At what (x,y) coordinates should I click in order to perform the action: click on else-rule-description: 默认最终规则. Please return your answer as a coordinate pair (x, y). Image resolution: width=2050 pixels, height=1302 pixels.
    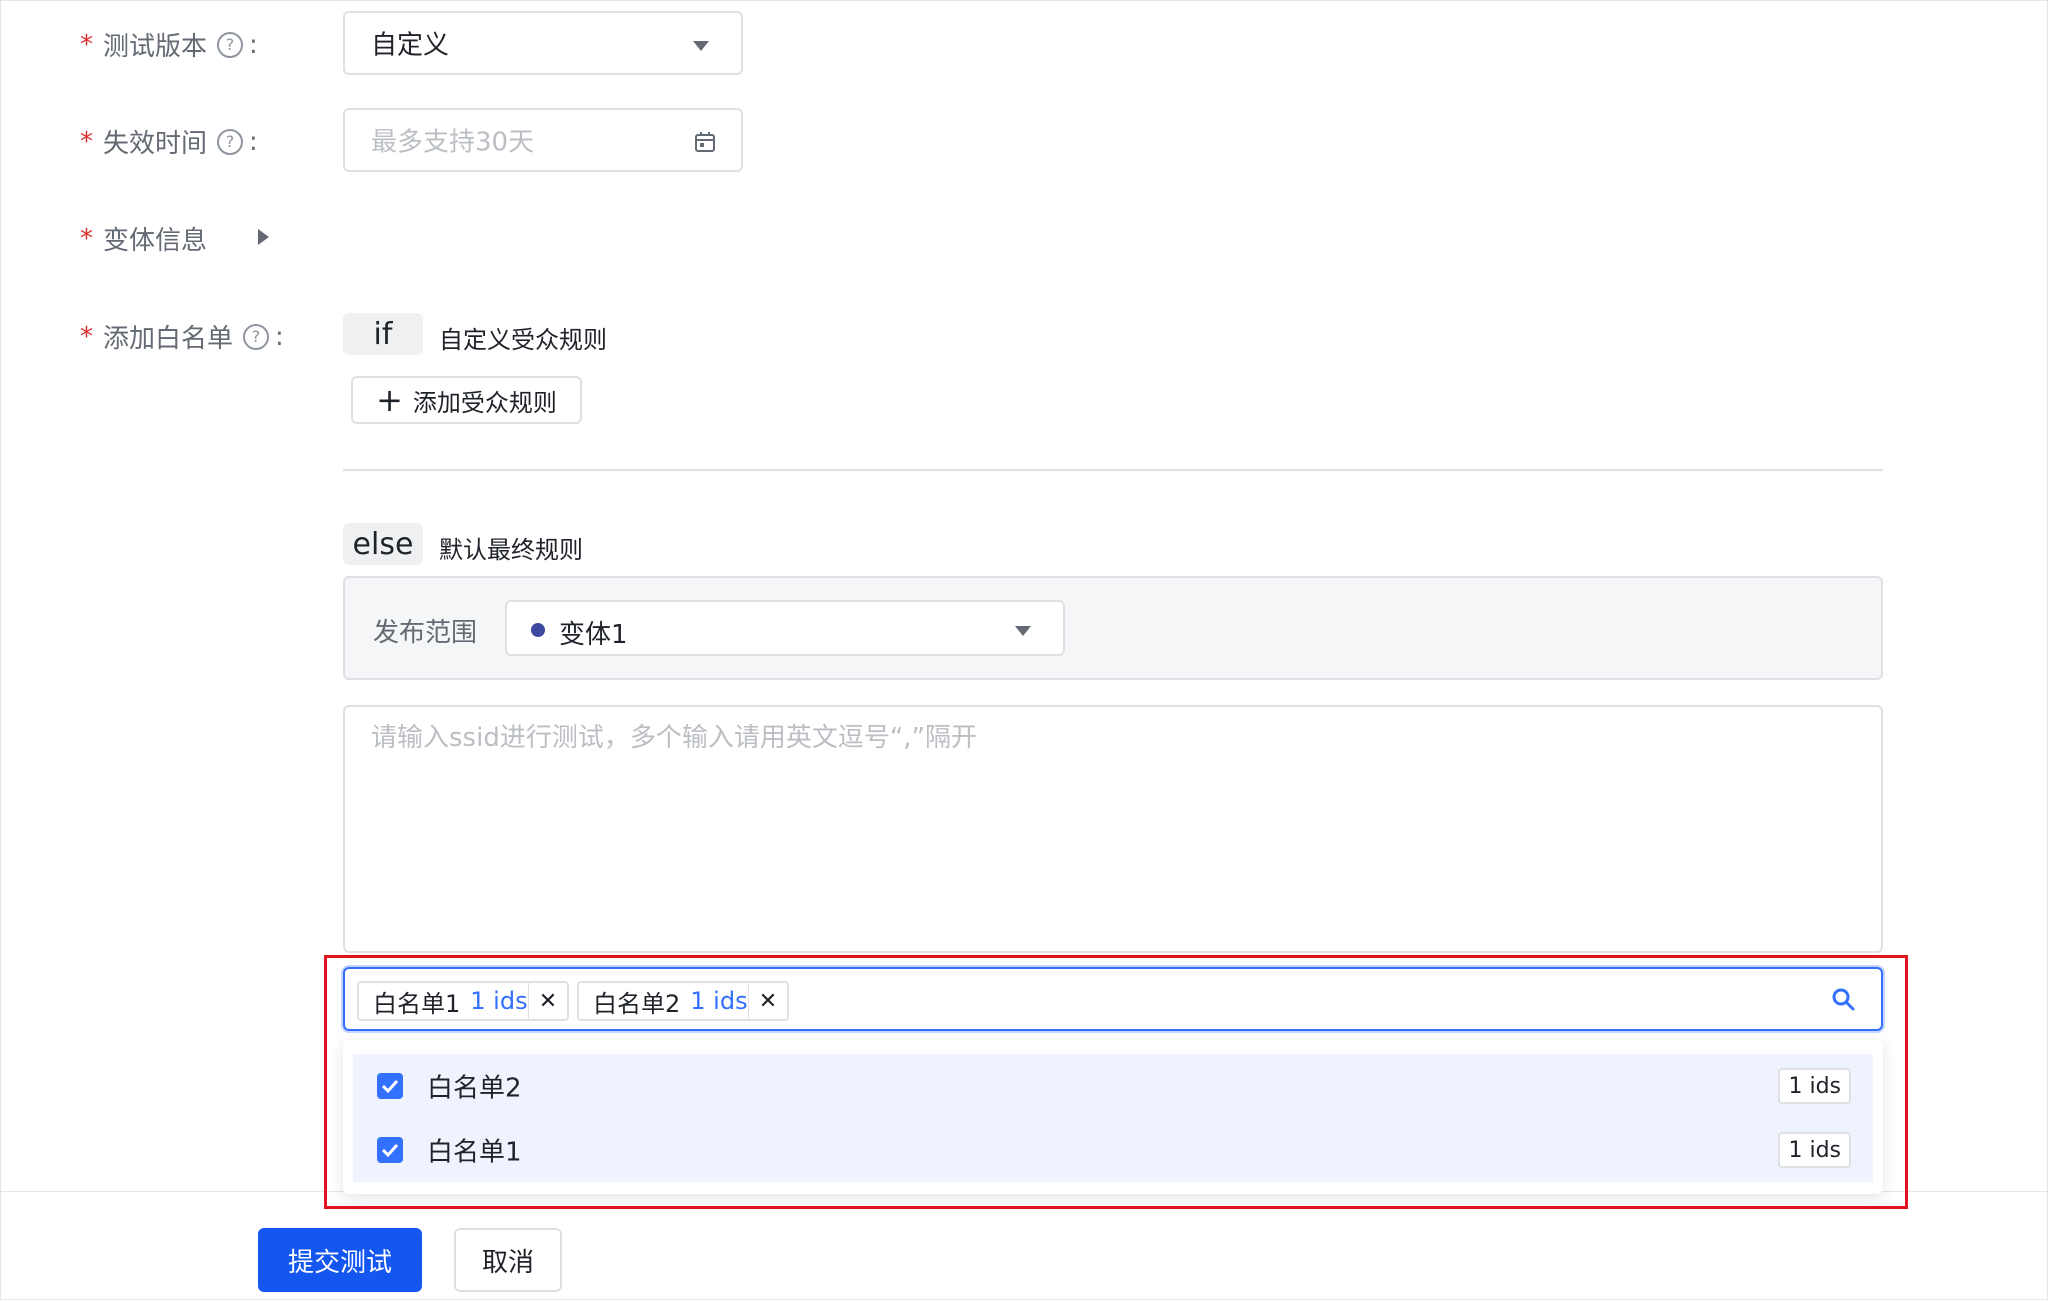
    Looking at the image, I should click on (511, 550).